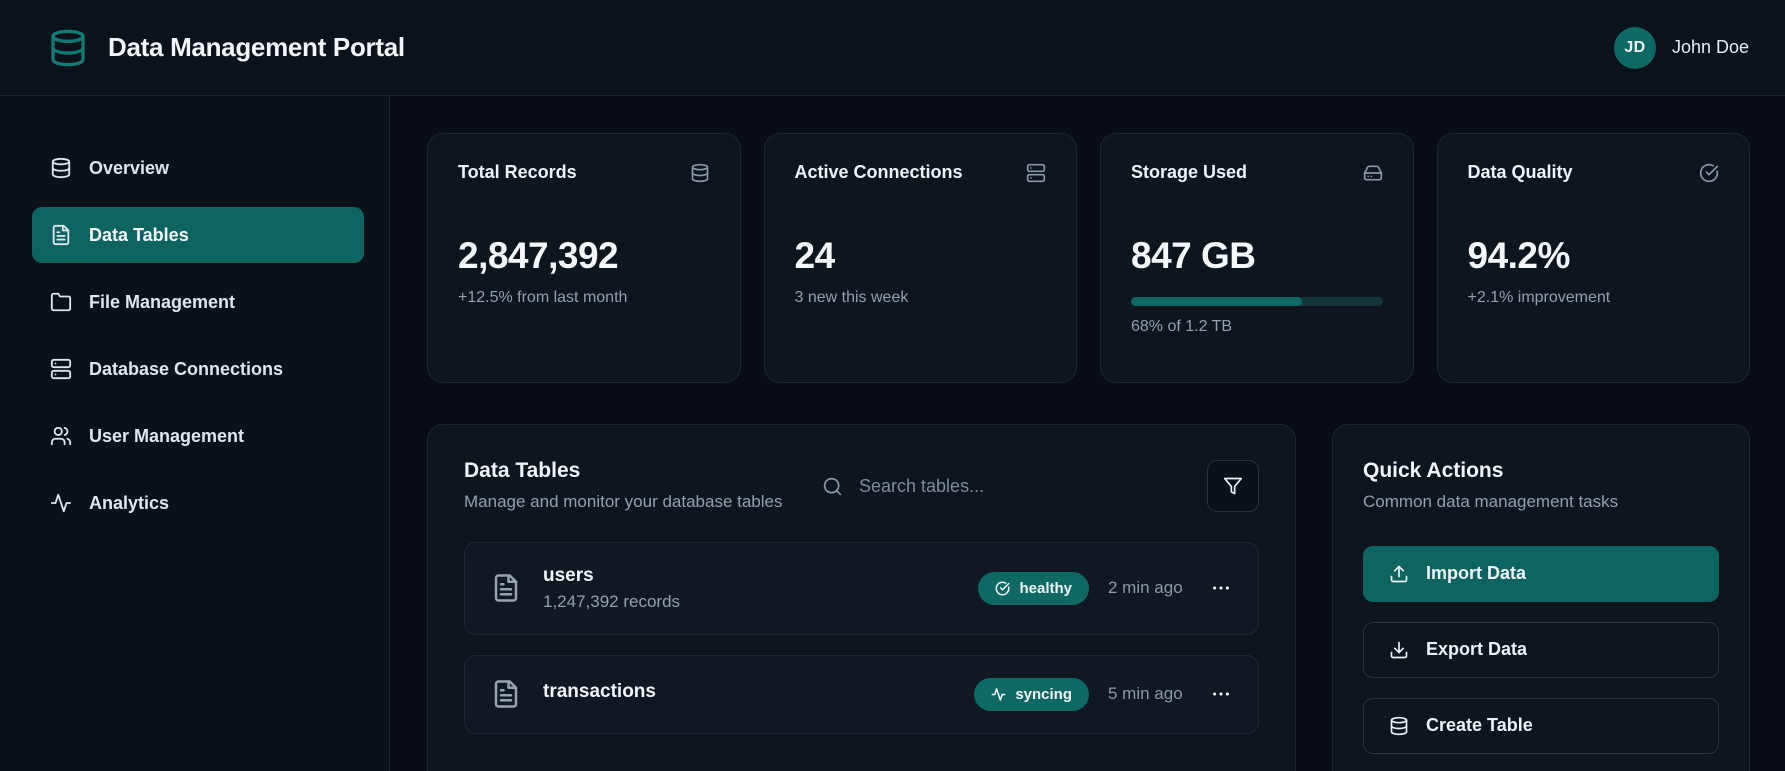  I want to click on stat-label: Total Records, so click(517, 172).